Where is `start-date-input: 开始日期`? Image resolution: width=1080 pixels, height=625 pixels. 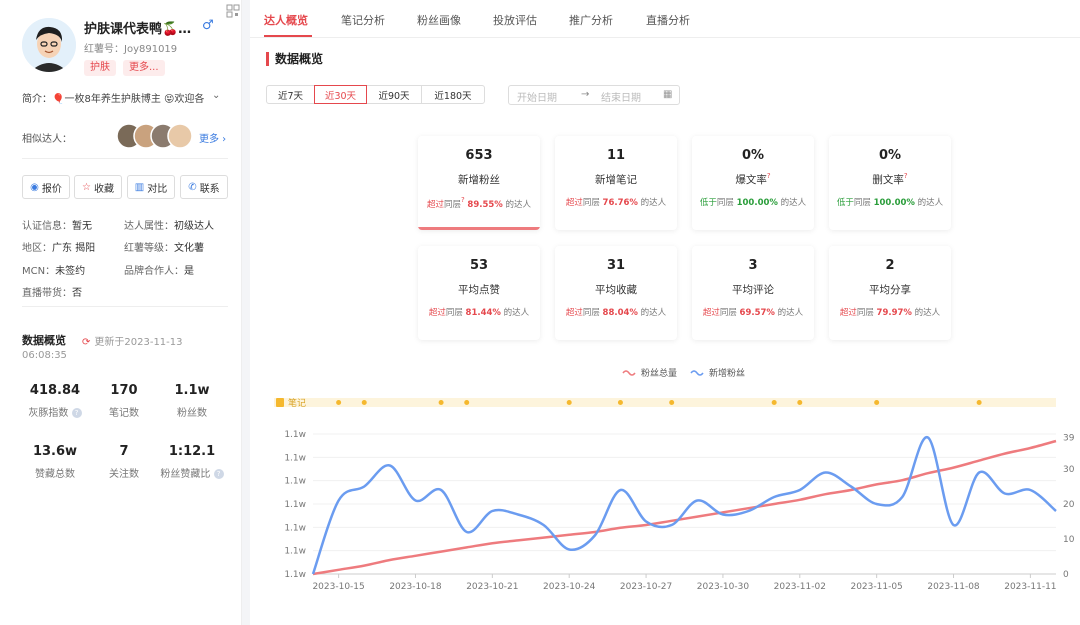 start-date-input: 开始日期 is located at coordinates (537, 96).